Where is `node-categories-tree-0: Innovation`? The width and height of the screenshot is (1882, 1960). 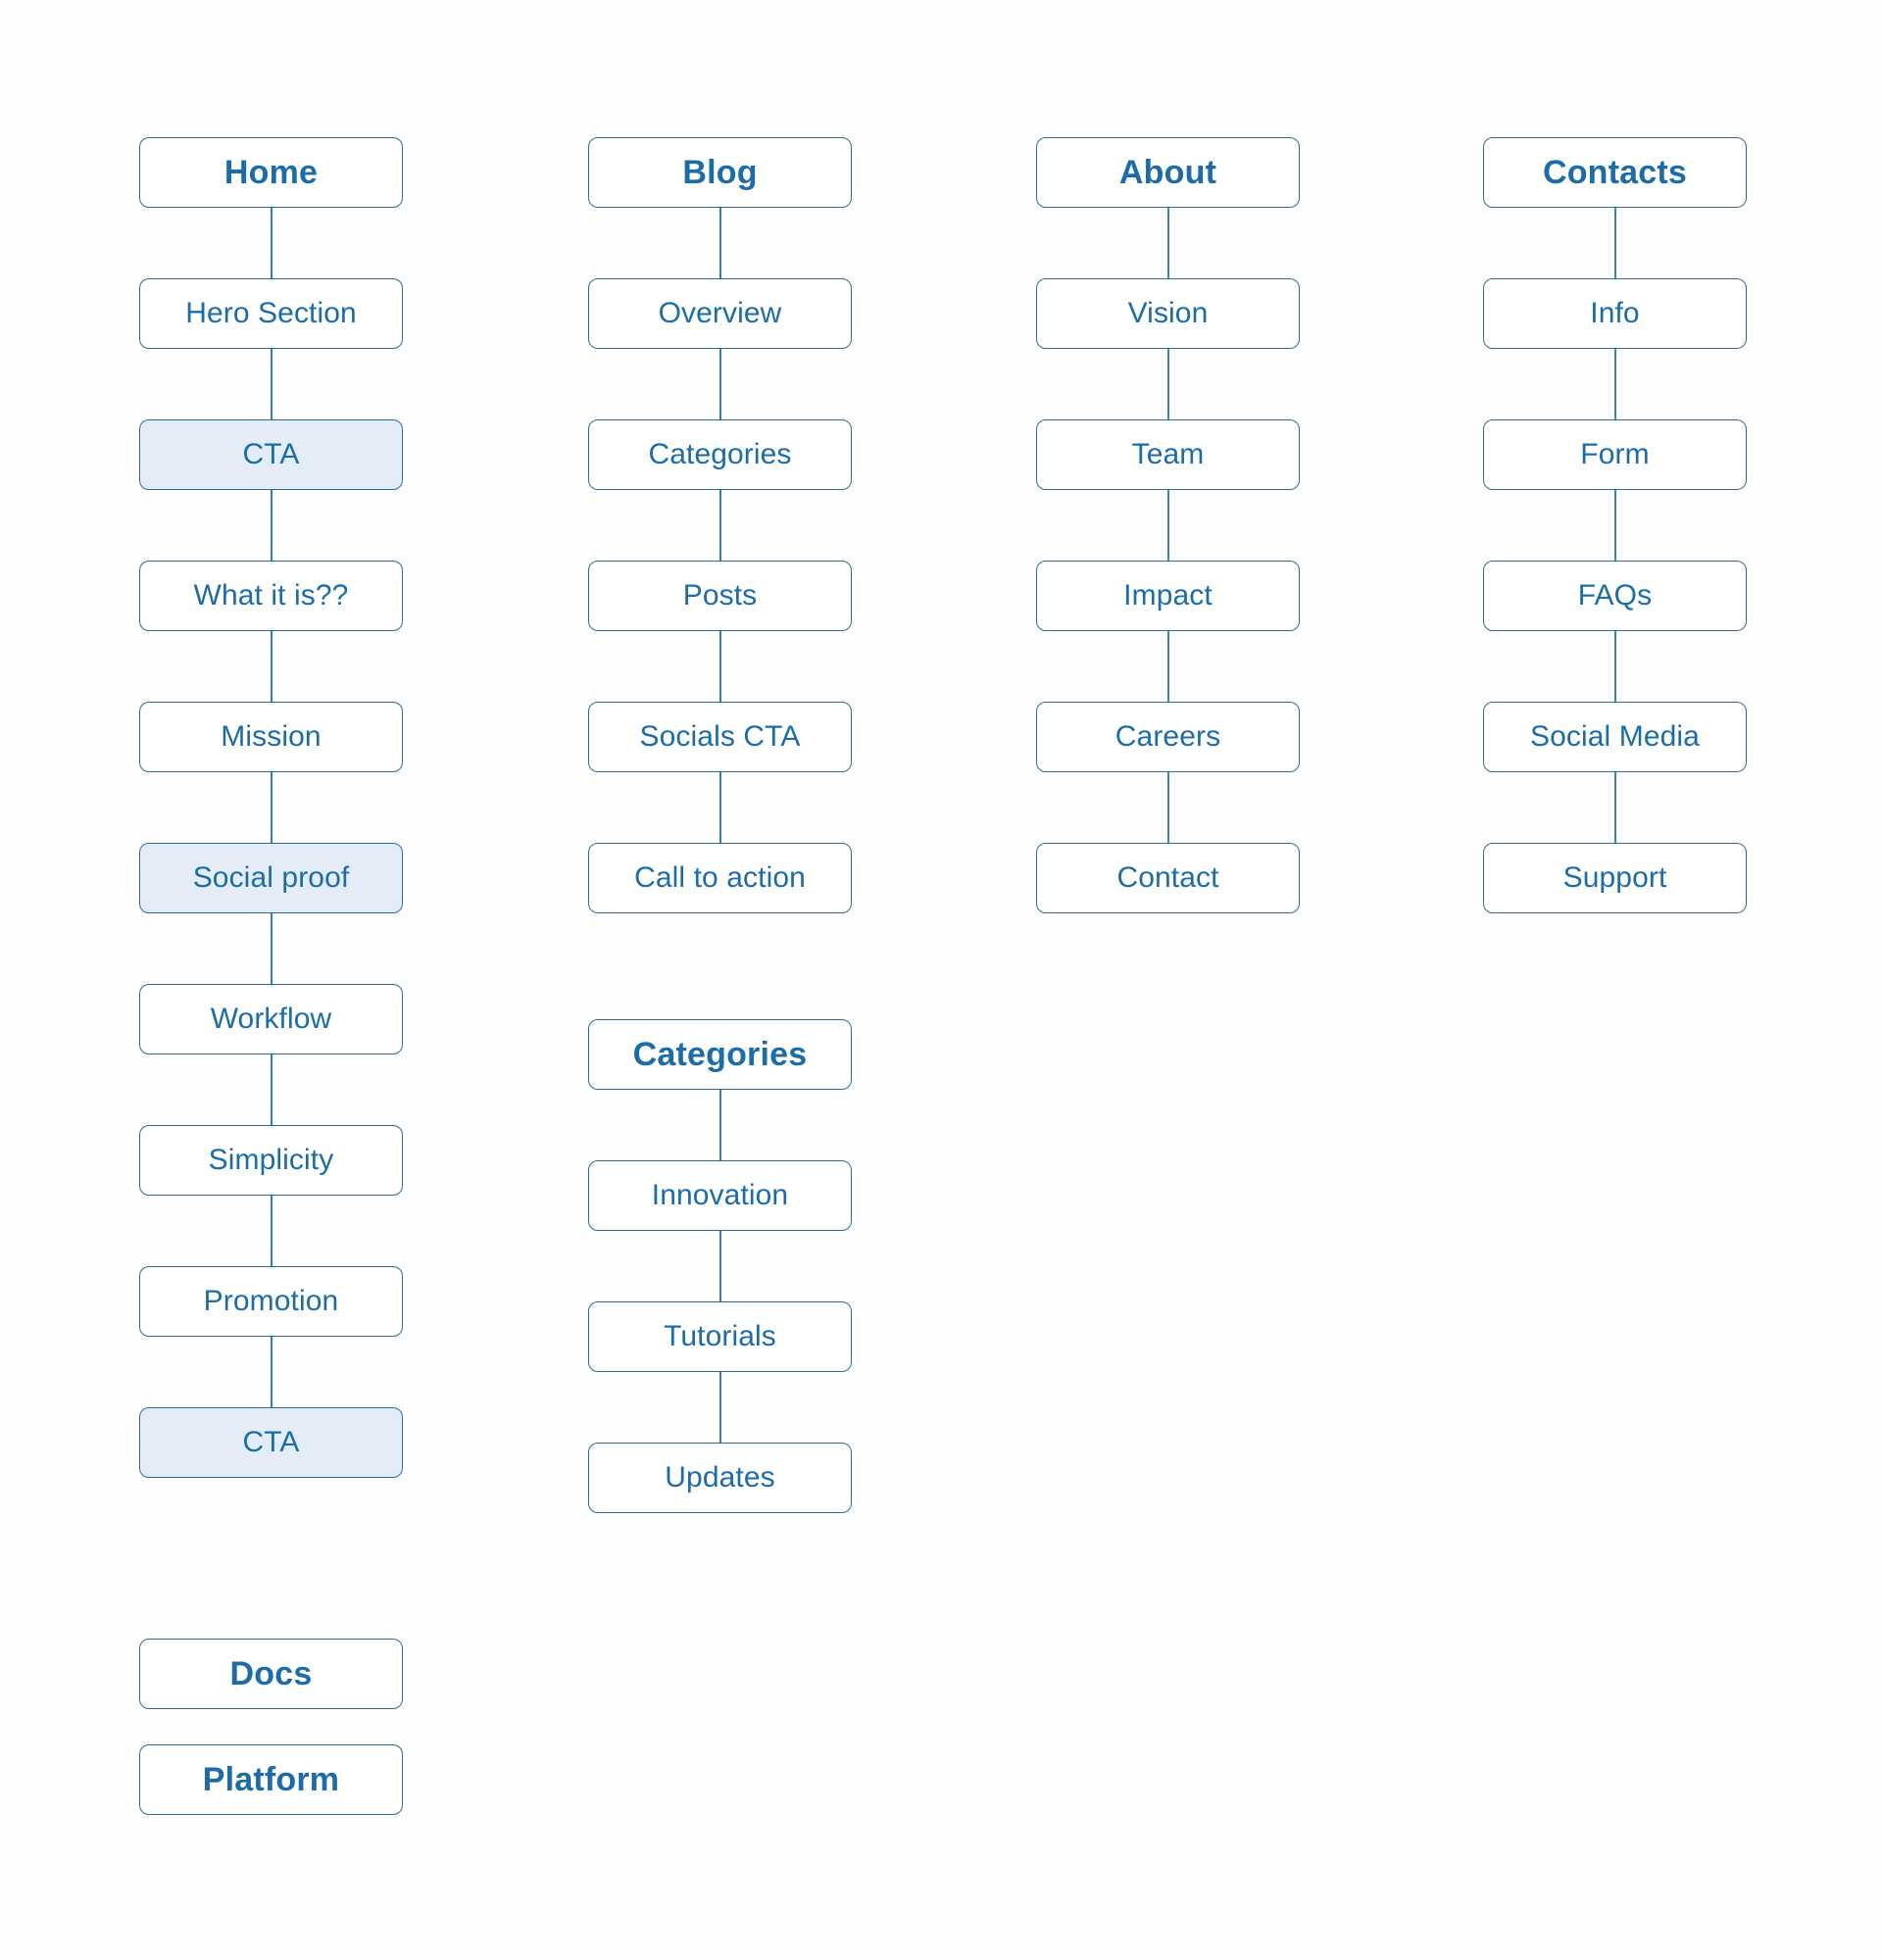
node-categories-tree-0: Innovation is located at coordinates (720, 1195).